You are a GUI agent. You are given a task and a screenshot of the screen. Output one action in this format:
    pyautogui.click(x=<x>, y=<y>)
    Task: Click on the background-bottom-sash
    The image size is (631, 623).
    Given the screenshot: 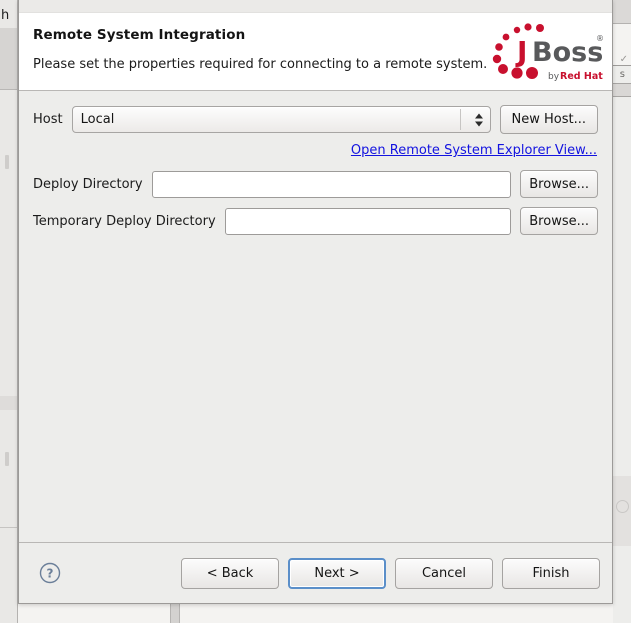 What is the action you would take?
    pyautogui.click(x=175, y=613)
    